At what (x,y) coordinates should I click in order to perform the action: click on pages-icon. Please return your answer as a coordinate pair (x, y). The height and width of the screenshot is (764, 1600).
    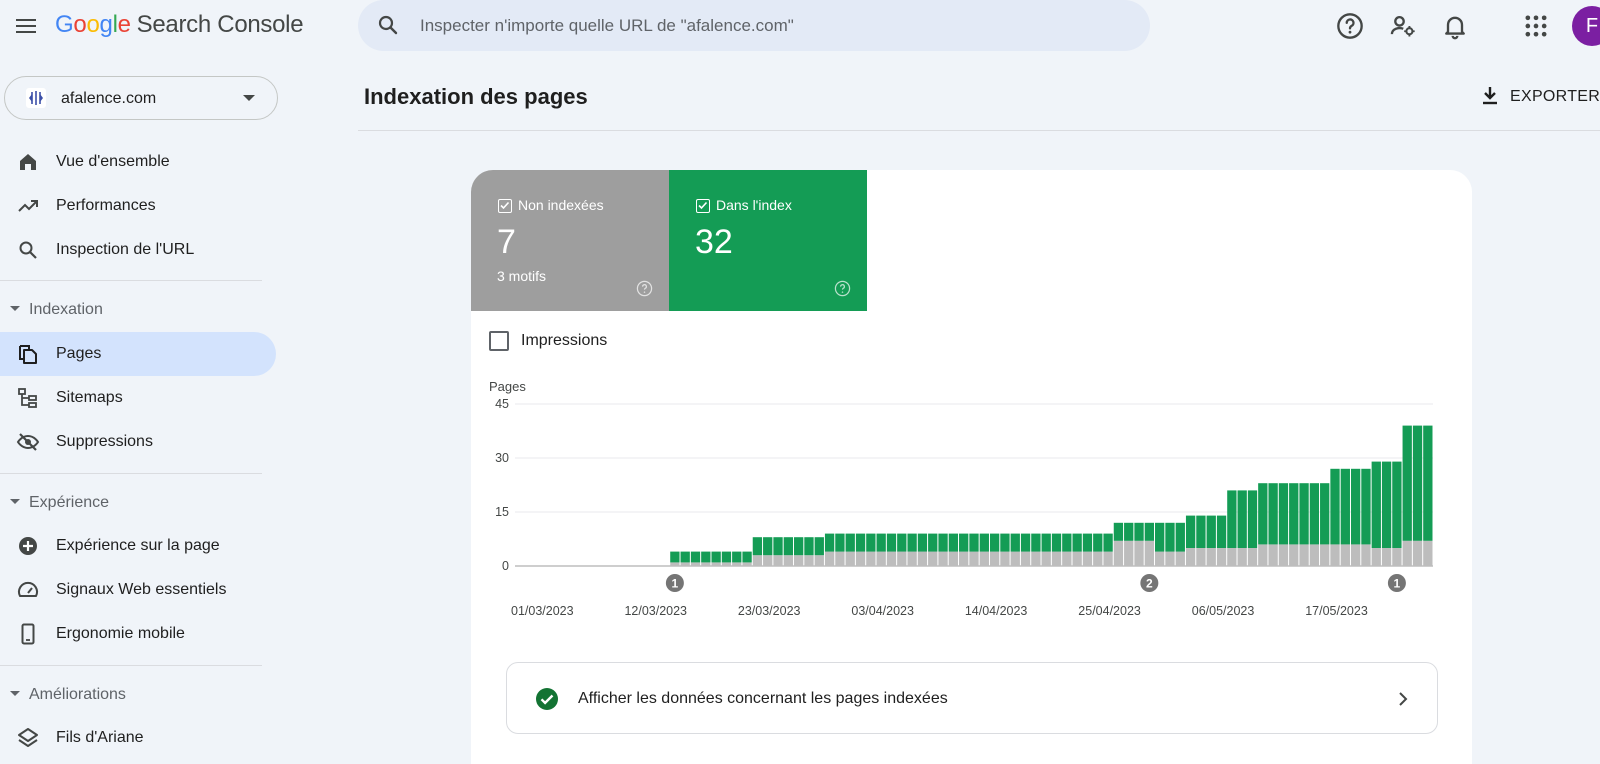
    Looking at the image, I should click on (28, 354).